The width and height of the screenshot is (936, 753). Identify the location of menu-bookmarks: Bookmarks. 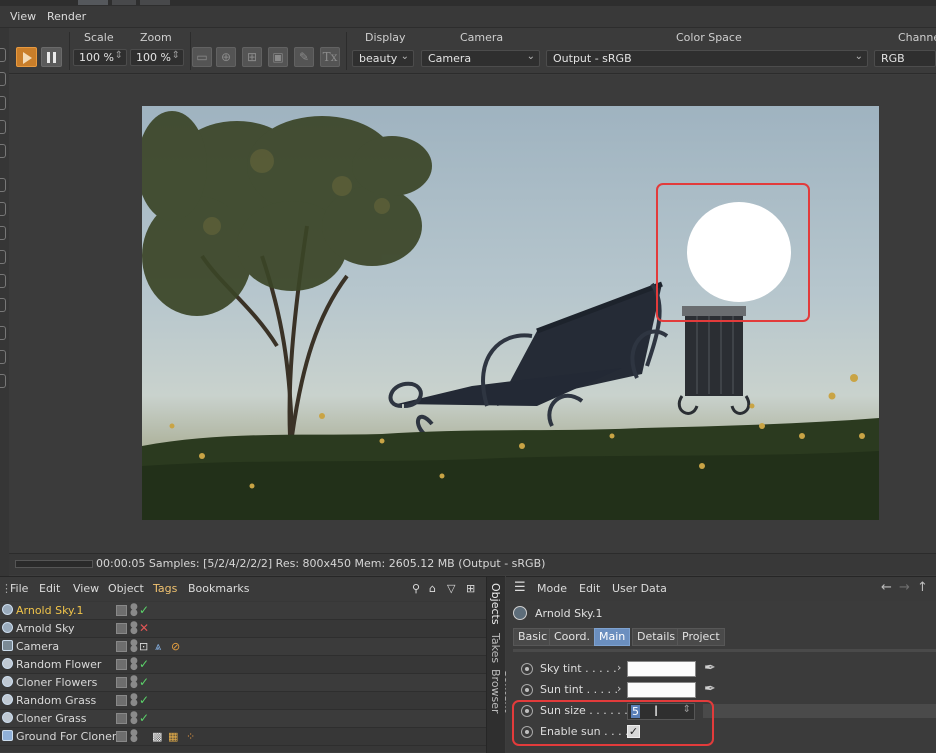
(218, 588).